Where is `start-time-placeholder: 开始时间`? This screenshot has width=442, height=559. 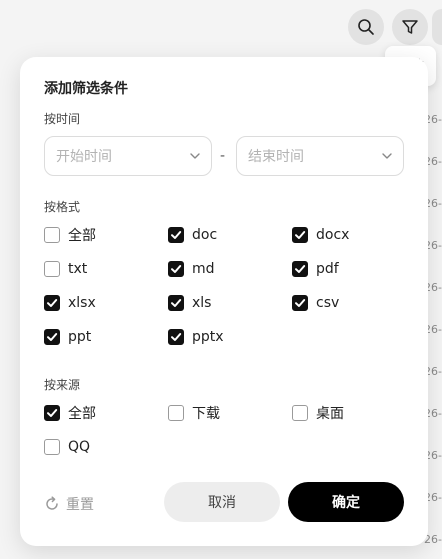 start-time-placeholder: 开始时间 is located at coordinates (84, 157).